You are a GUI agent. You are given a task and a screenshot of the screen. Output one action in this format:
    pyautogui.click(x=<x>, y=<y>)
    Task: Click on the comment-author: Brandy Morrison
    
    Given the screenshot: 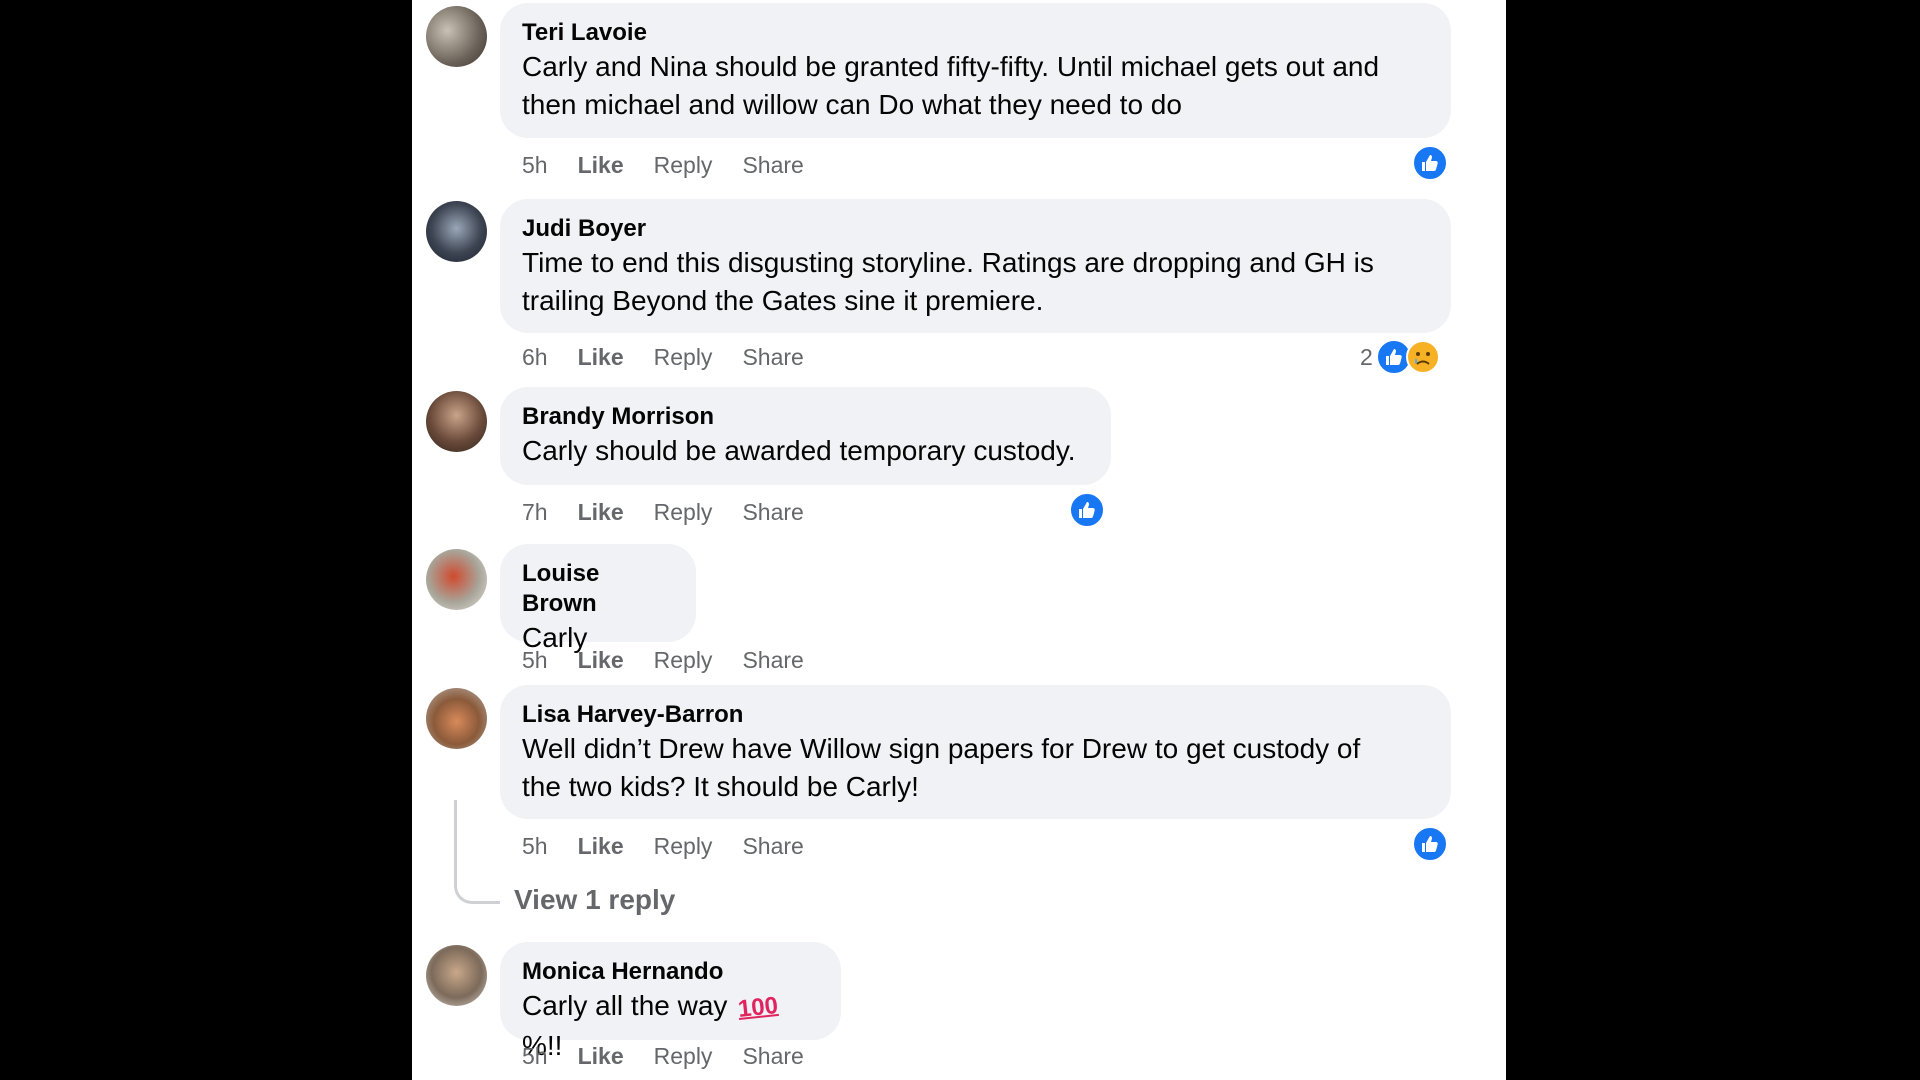 What is the action you would take?
    pyautogui.click(x=805, y=417)
    